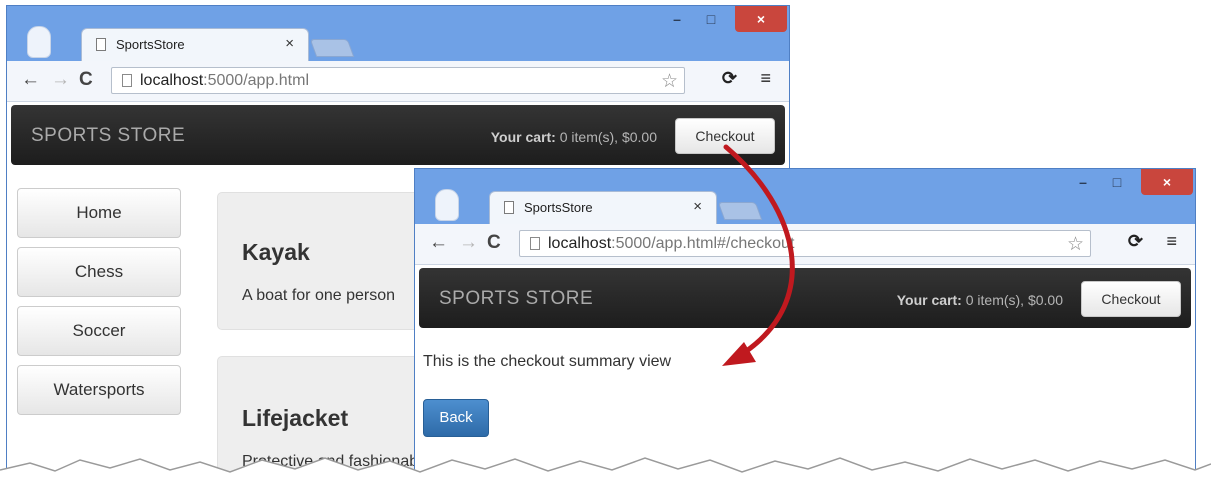 The image size is (1211, 483). What do you see at coordinates (99, 213) in the screenshot?
I see `category-home-button: Home` at bounding box center [99, 213].